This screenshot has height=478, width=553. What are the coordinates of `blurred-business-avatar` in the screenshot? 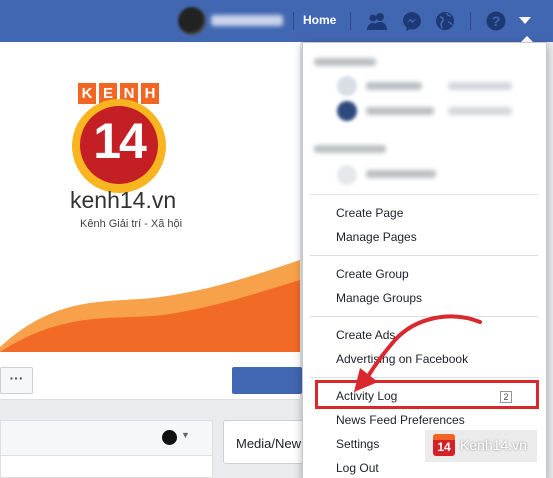 It's located at (347, 175).